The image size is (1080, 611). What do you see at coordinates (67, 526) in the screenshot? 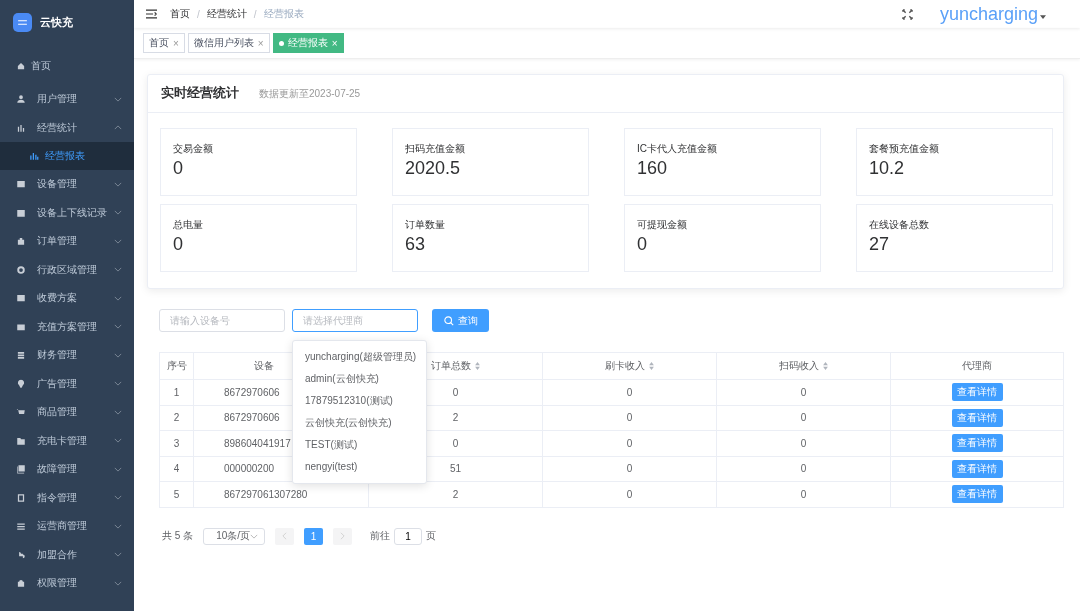
I see `sidebar-item: 运营商管理` at bounding box center [67, 526].